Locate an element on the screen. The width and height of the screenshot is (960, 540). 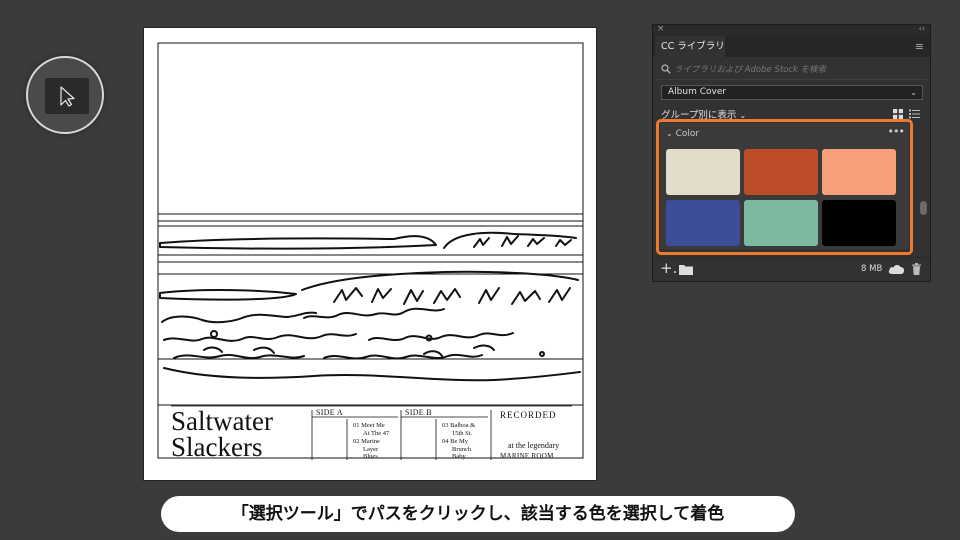
recorded-at: at the legendary is located at coordinates (534, 445).